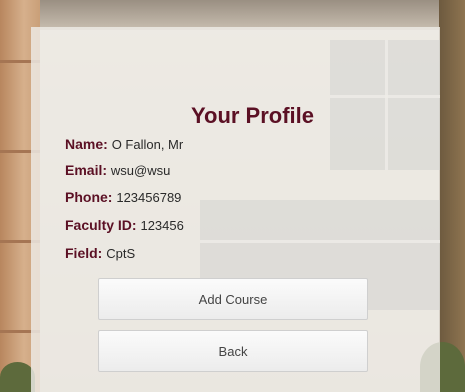 The width and height of the screenshot is (465, 392). I want to click on profile-field-phone: Phone: 123456789, so click(123, 197).